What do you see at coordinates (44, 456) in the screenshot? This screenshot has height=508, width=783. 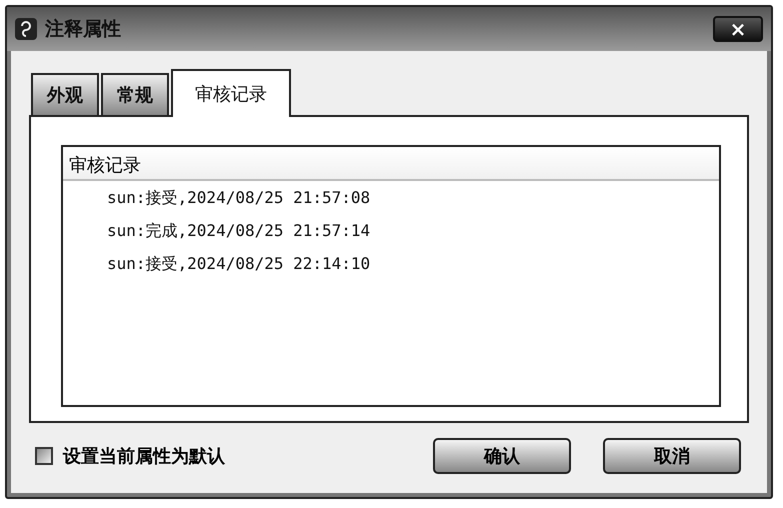 I see `checkbox` at bounding box center [44, 456].